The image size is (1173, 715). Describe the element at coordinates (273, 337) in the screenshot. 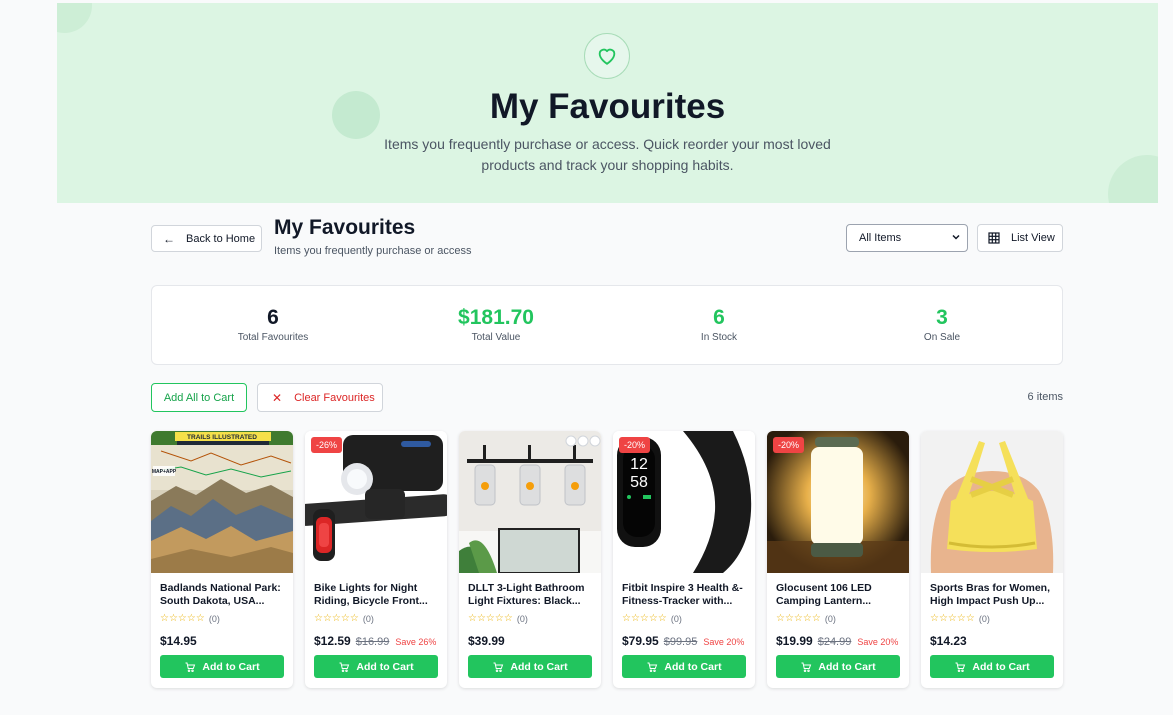

I see `stat-label: Total Favourites` at that location.